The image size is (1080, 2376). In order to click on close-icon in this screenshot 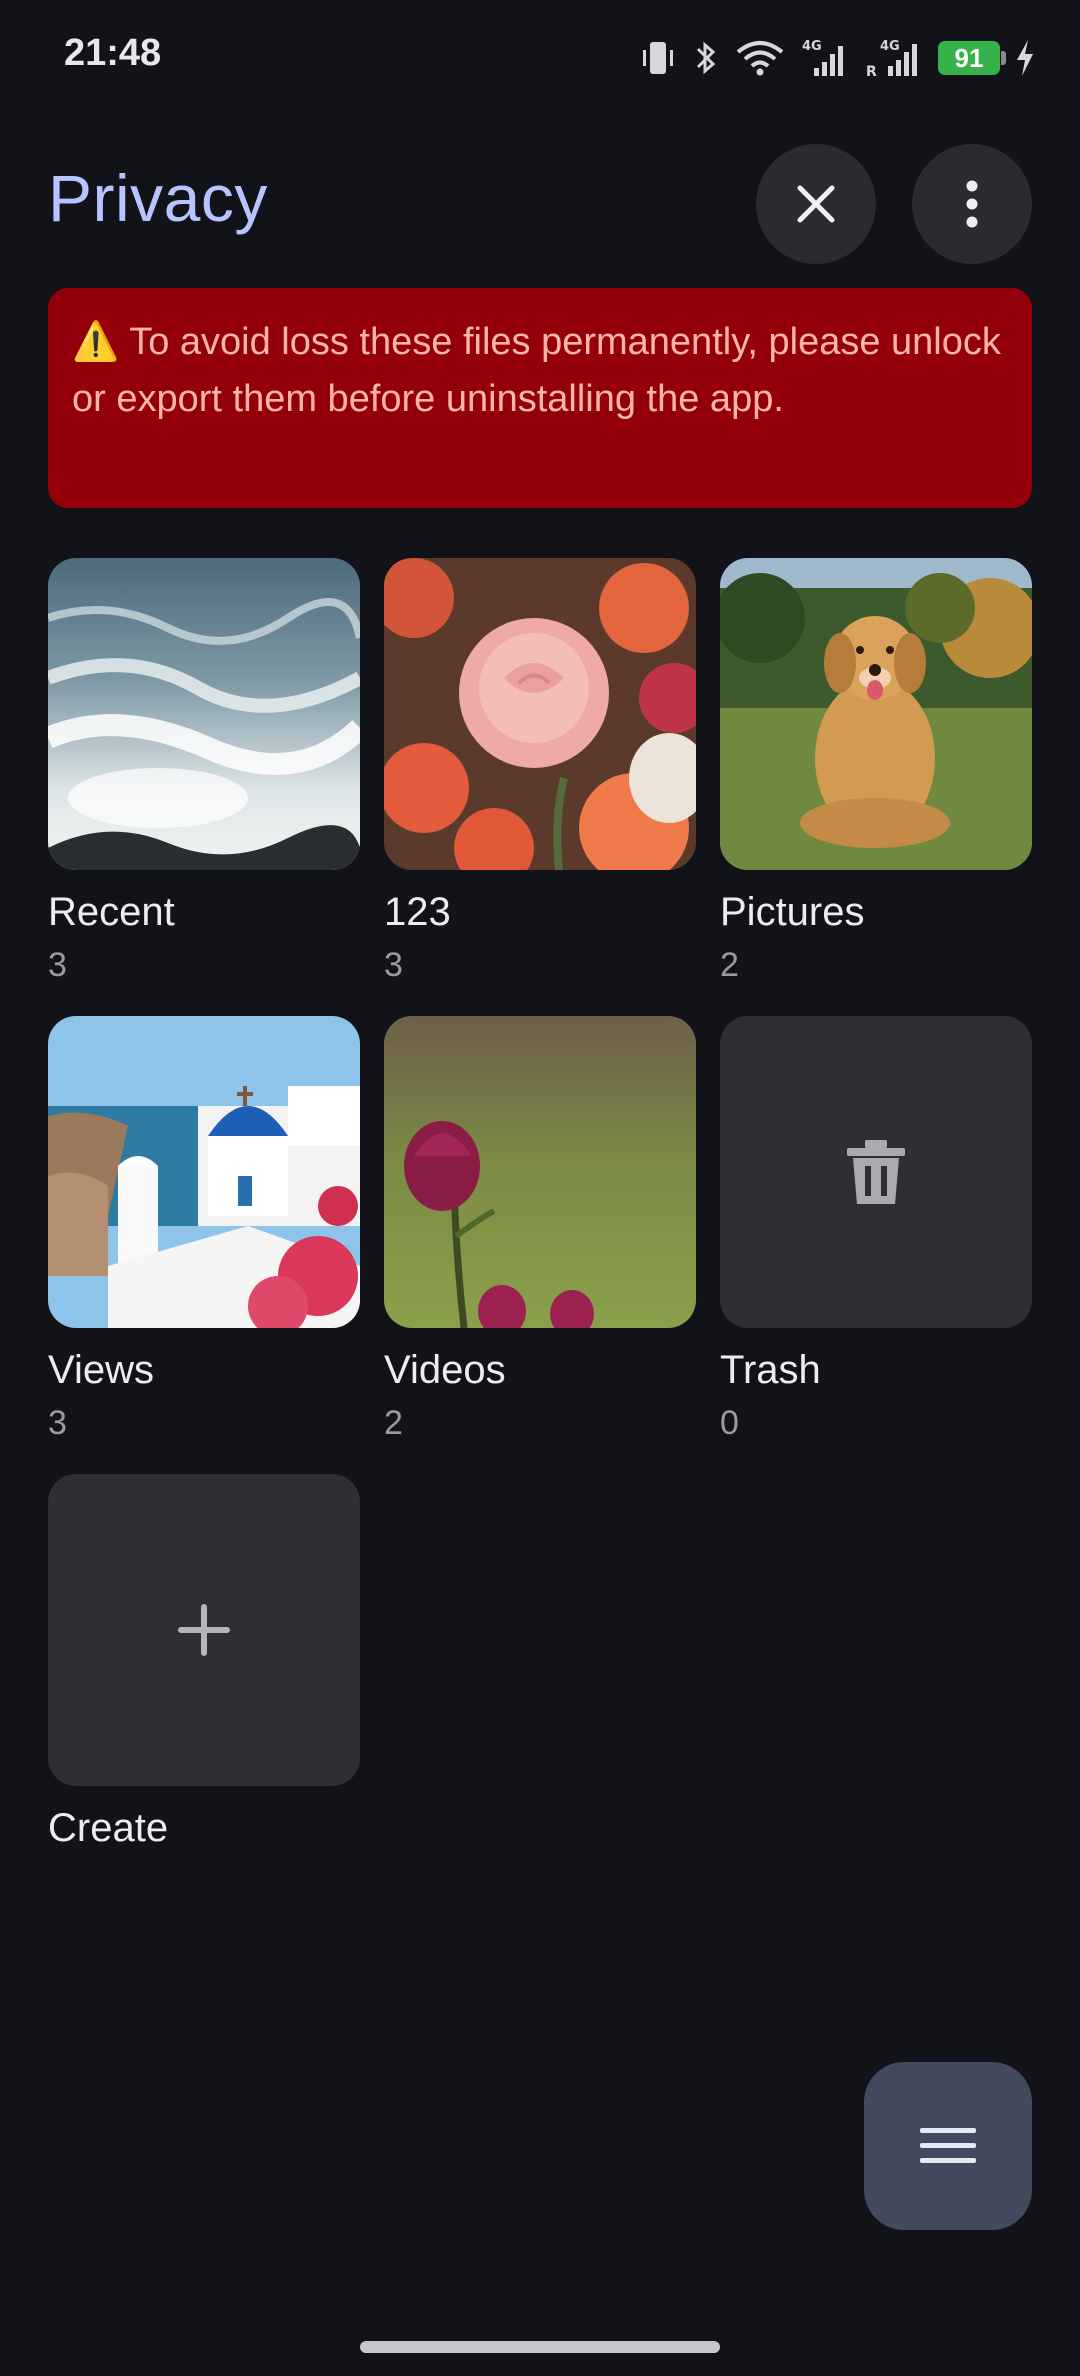, I will do `click(816, 204)`.